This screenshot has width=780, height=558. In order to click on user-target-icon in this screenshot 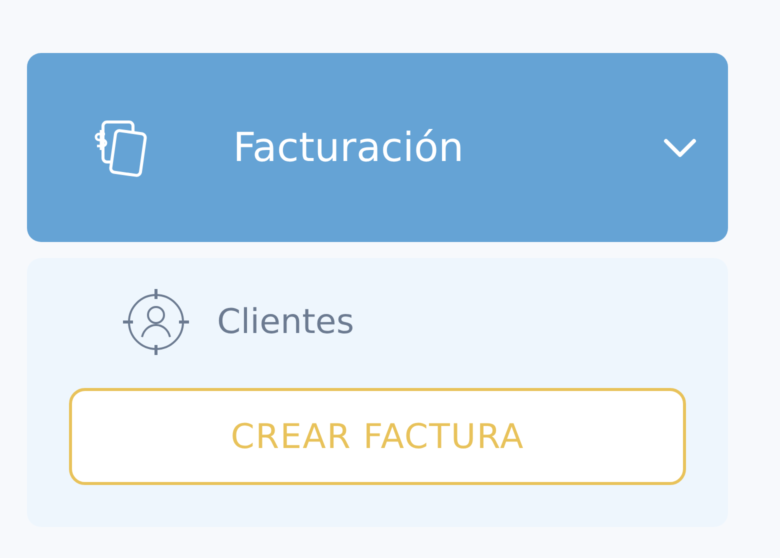, I will do `click(156, 322)`.